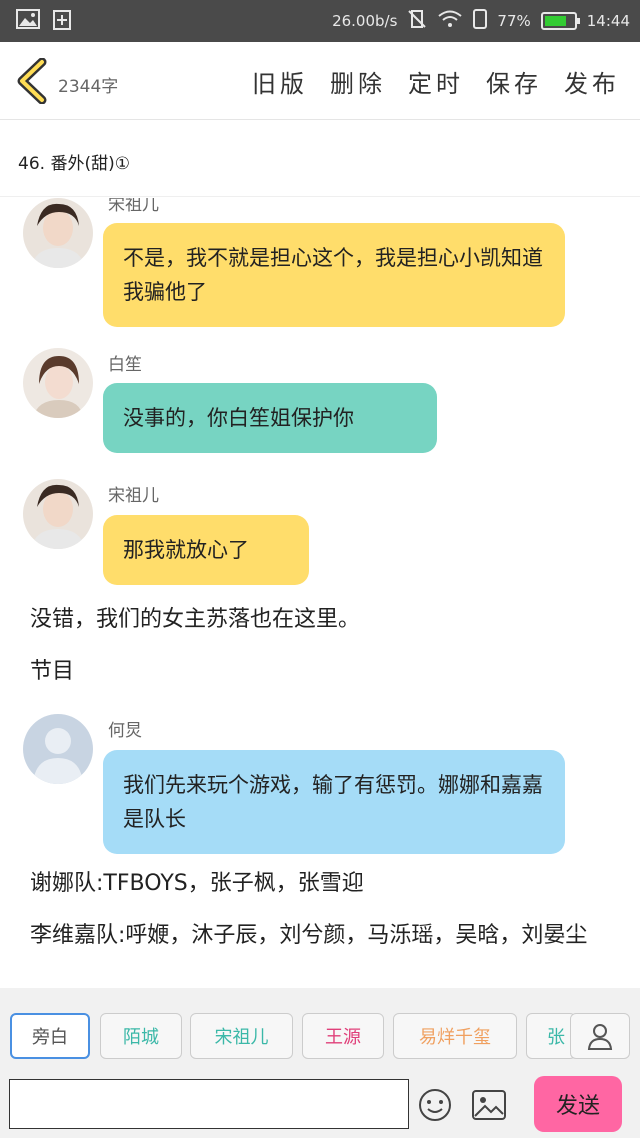  Describe the element at coordinates (514, 81) in the screenshot. I see `save-button: 保存` at that location.